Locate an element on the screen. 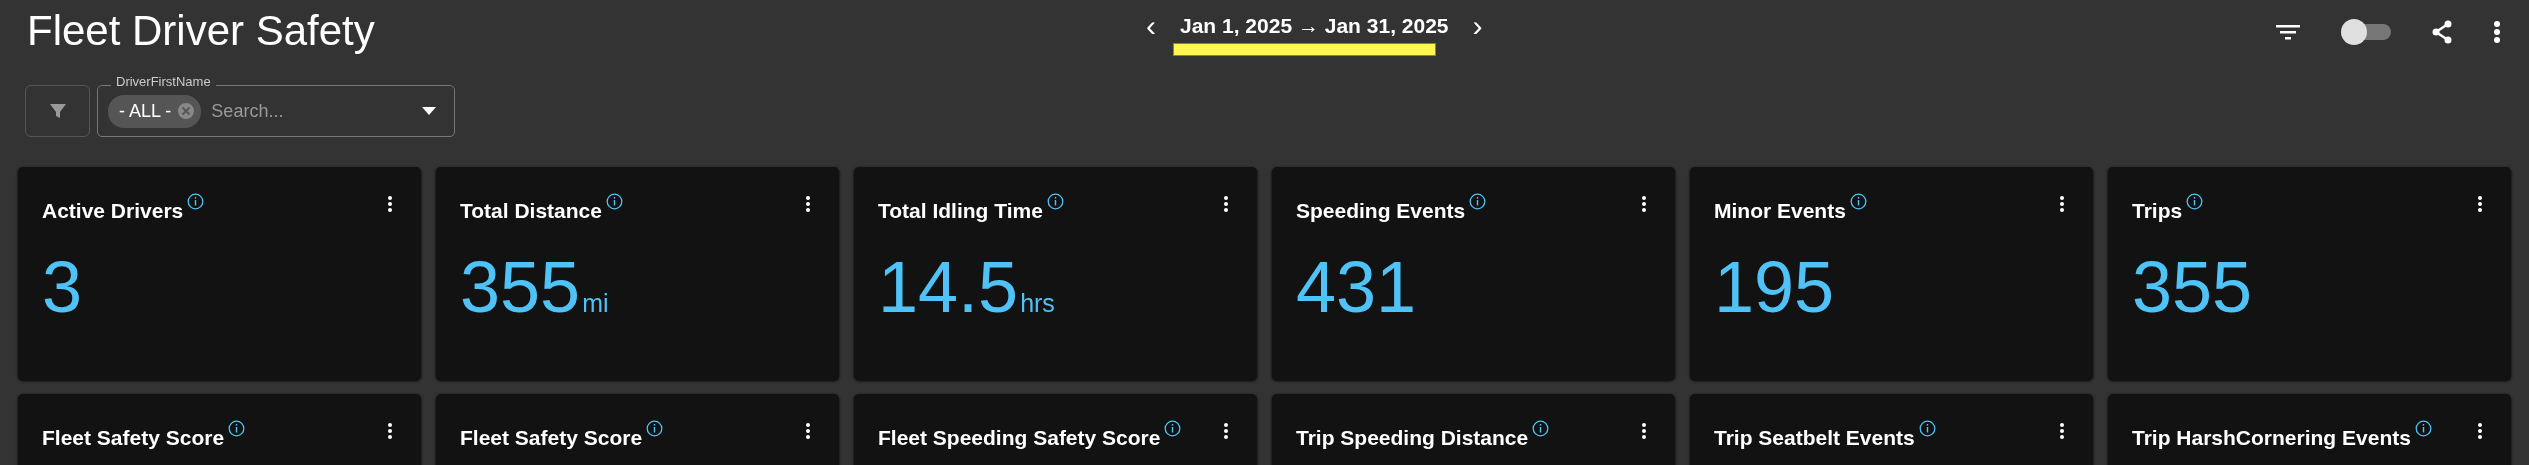 The image size is (2529, 465). toggle-switch is located at coordinates (2366, 32).